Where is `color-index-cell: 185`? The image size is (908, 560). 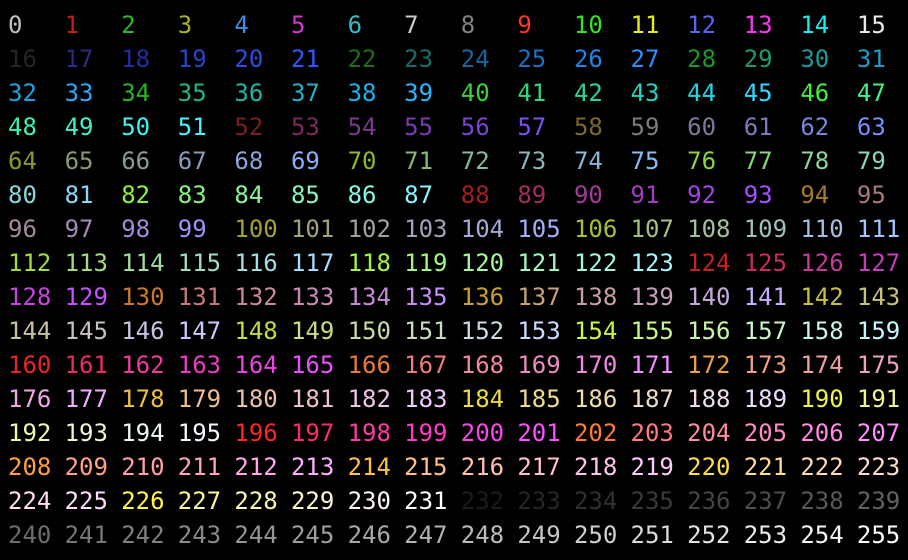
color-index-cell: 185 is located at coordinates (539, 399).